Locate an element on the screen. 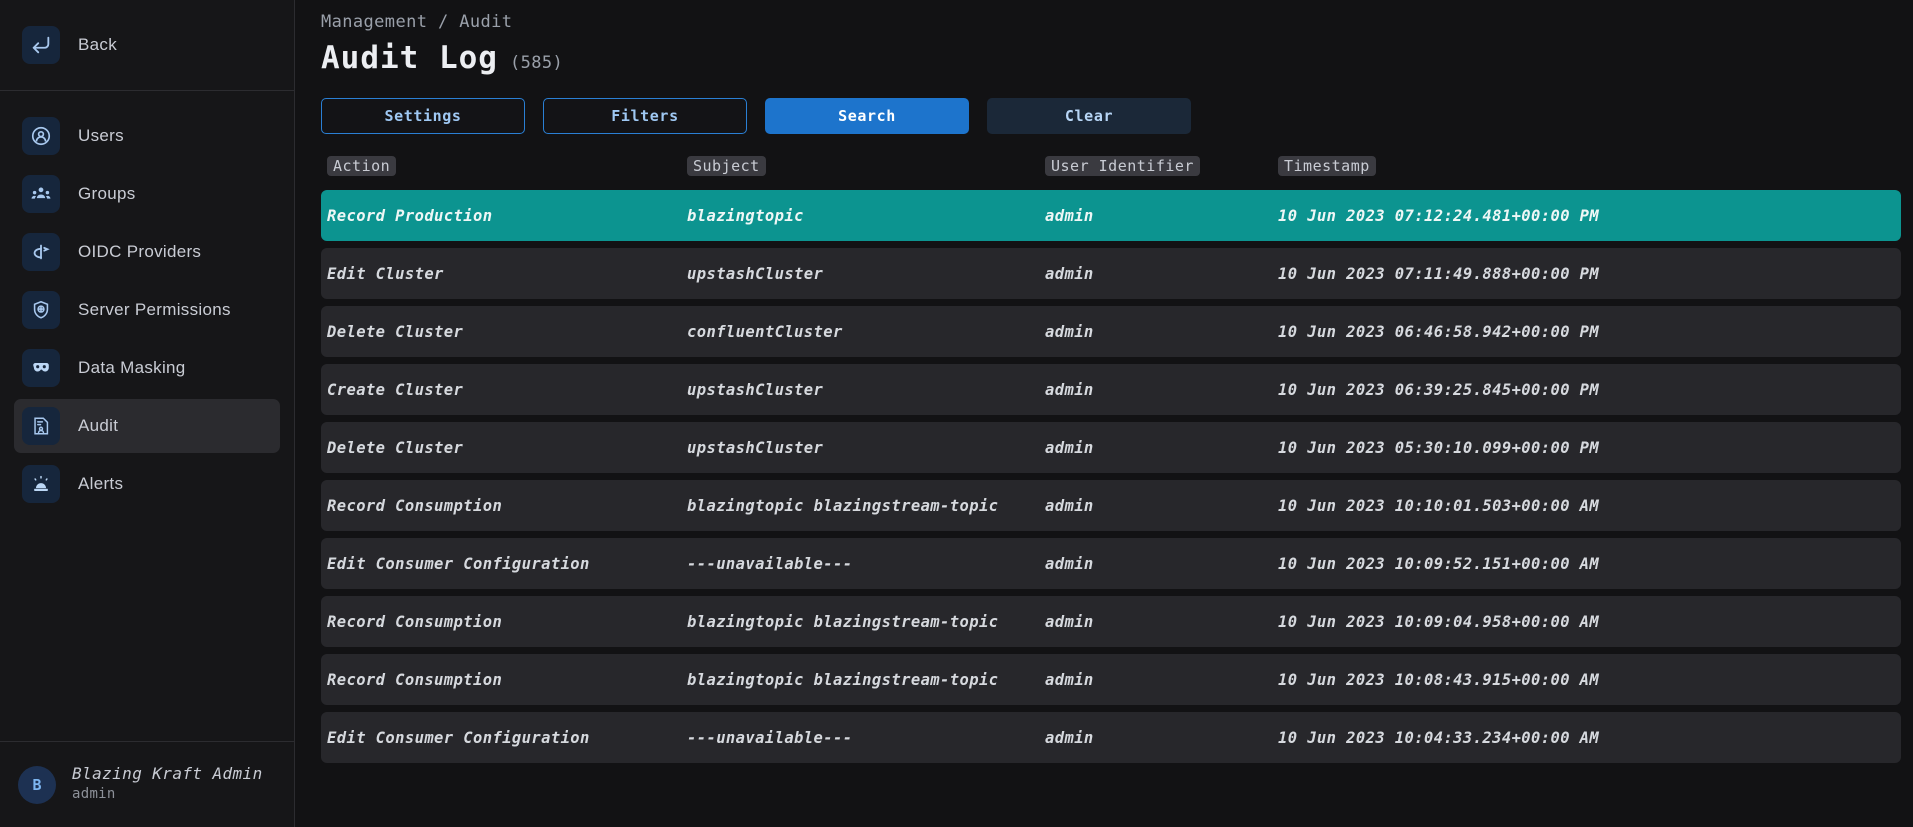 The height and width of the screenshot is (827, 1913). avatar: B is located at coordinates (37, 784).